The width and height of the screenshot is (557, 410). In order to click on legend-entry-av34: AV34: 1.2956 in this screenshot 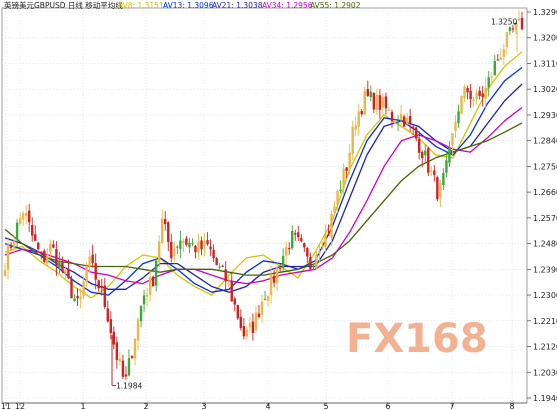, I will do `click(287, 5)`.